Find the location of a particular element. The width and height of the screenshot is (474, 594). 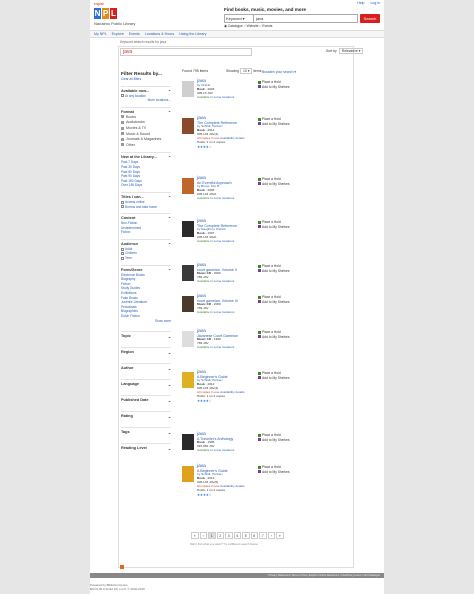

nav-my-npl: My NPL is located at coordinates (100, 34).